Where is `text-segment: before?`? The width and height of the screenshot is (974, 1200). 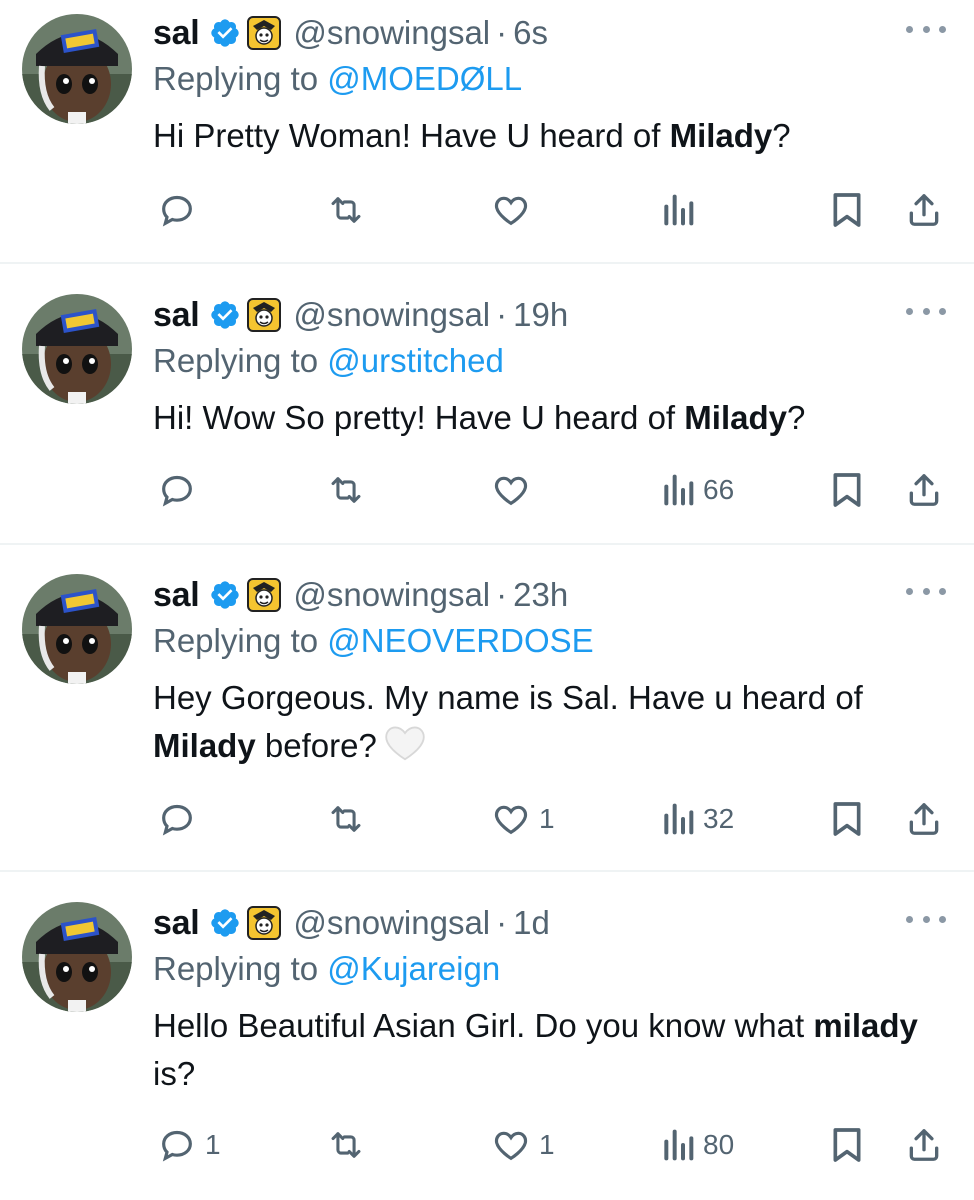 text-segment: before? is located at coordinates (316, 746).